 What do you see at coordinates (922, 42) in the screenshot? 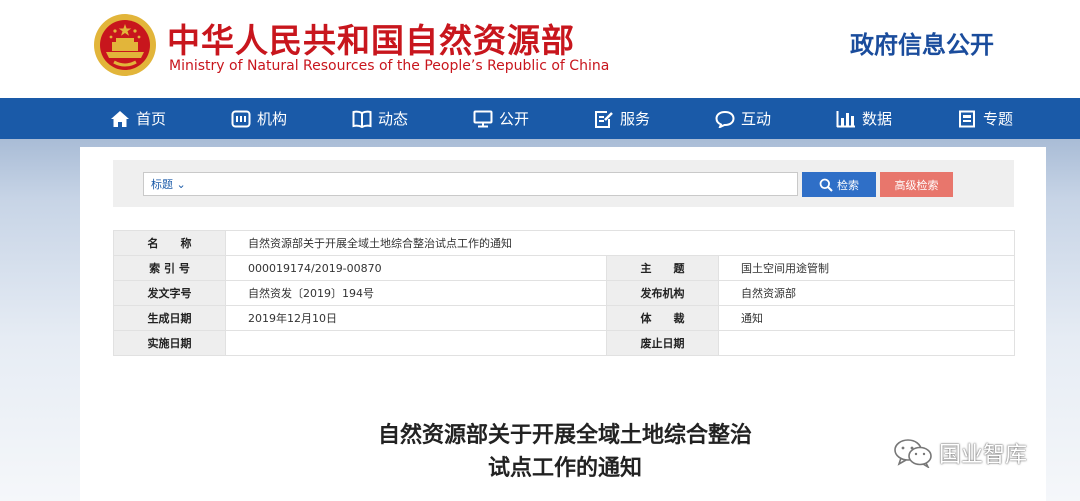
I see `gov-info-link: 政府信息公开` at bounding box center [922, 42].